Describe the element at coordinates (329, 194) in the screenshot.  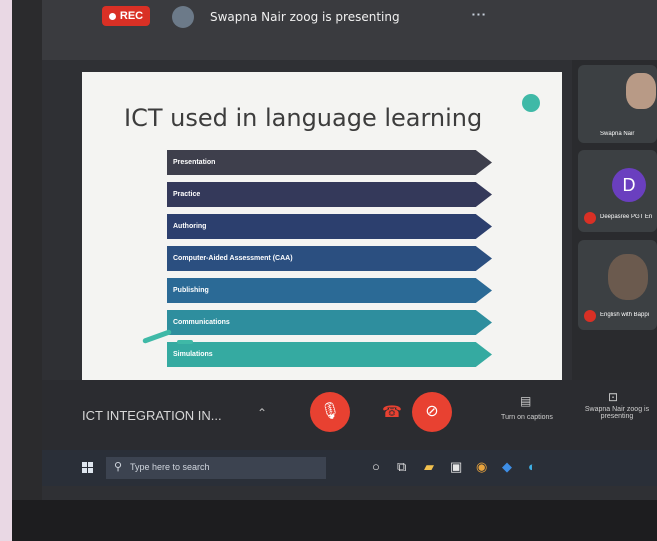
I see `slide-item-practice: Practice` at that location.